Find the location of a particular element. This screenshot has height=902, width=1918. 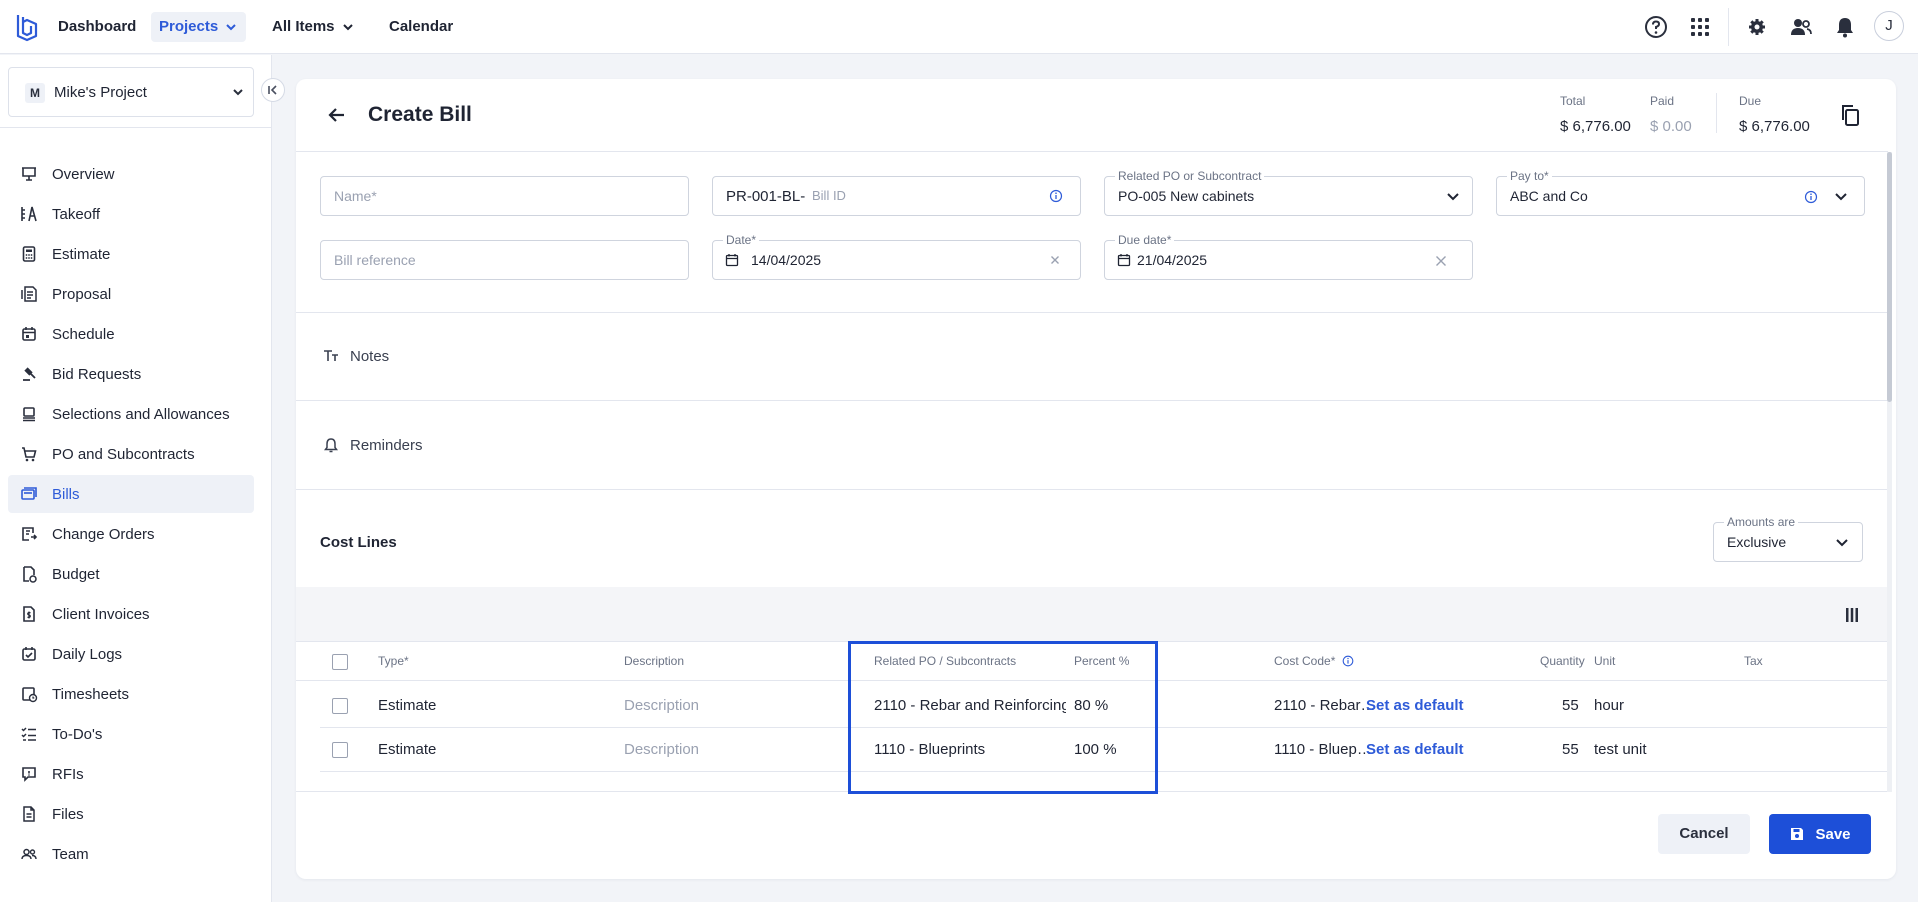

row-percent: 100 % is located at coordinates (1095, 749).